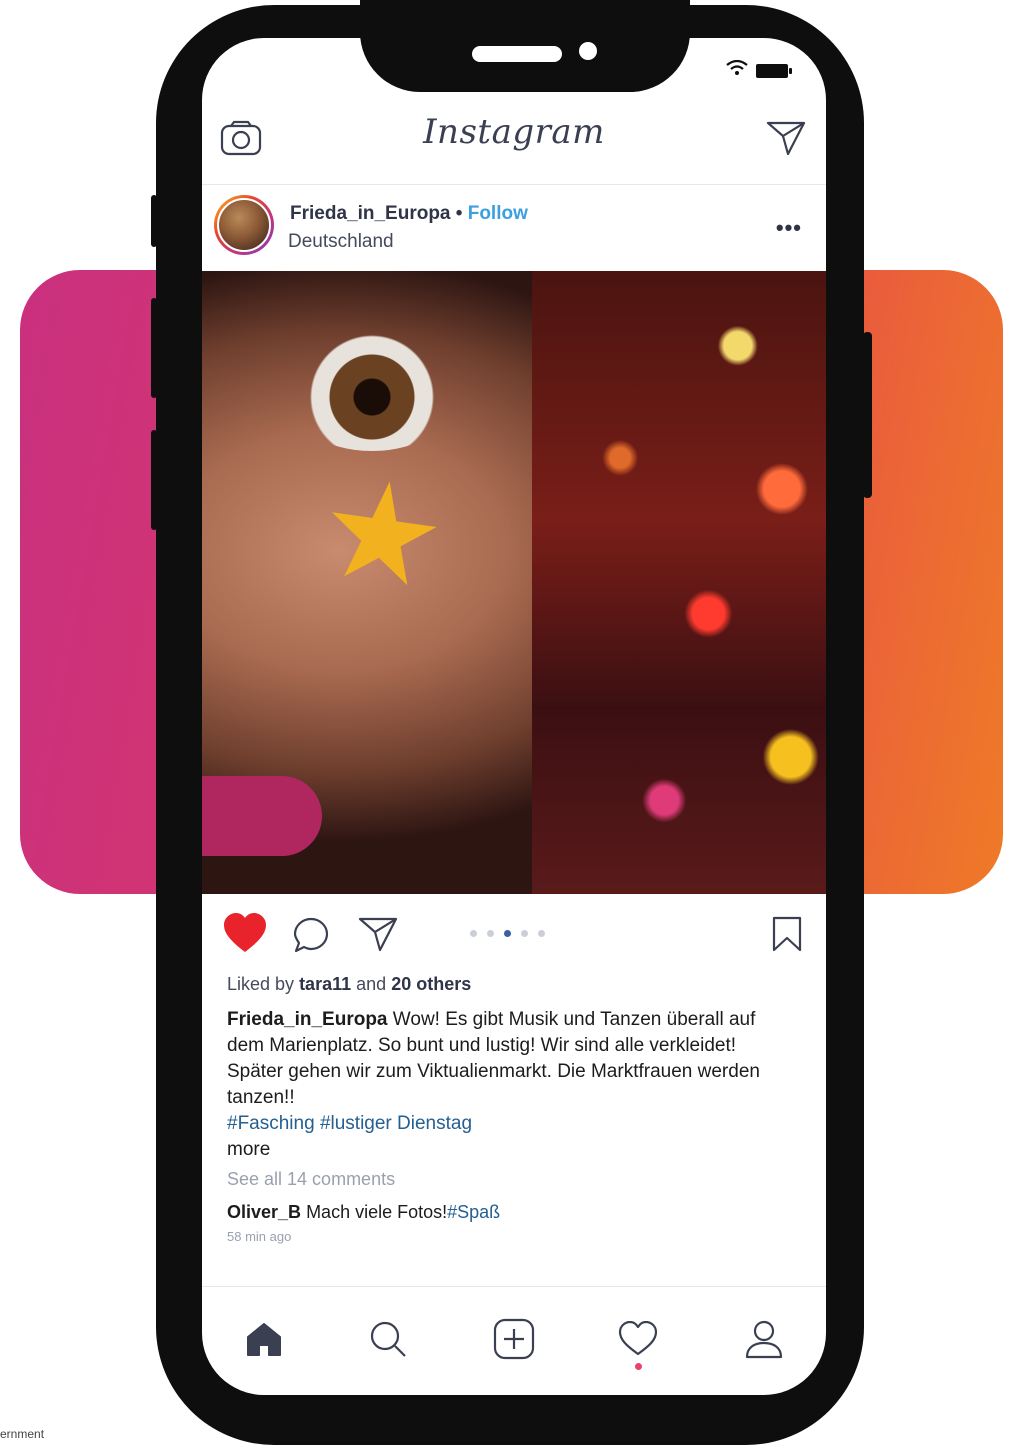 The image size is (1011, 1445). What do you see at coordinates (867, 415) in the screenshot?
I see `phone-power-button` at bounding box center [867, 415].